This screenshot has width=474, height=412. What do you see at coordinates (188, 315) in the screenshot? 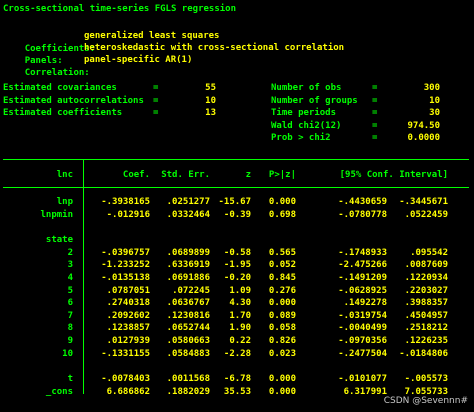
I see `cell-value: .1230816` at bounding box center [188, 315].